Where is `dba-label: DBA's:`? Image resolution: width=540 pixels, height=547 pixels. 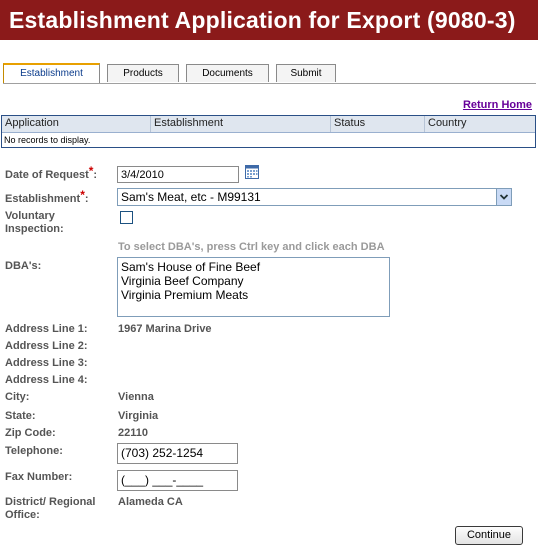
dba-label: DBA's: is located at coordinates (23, 266).